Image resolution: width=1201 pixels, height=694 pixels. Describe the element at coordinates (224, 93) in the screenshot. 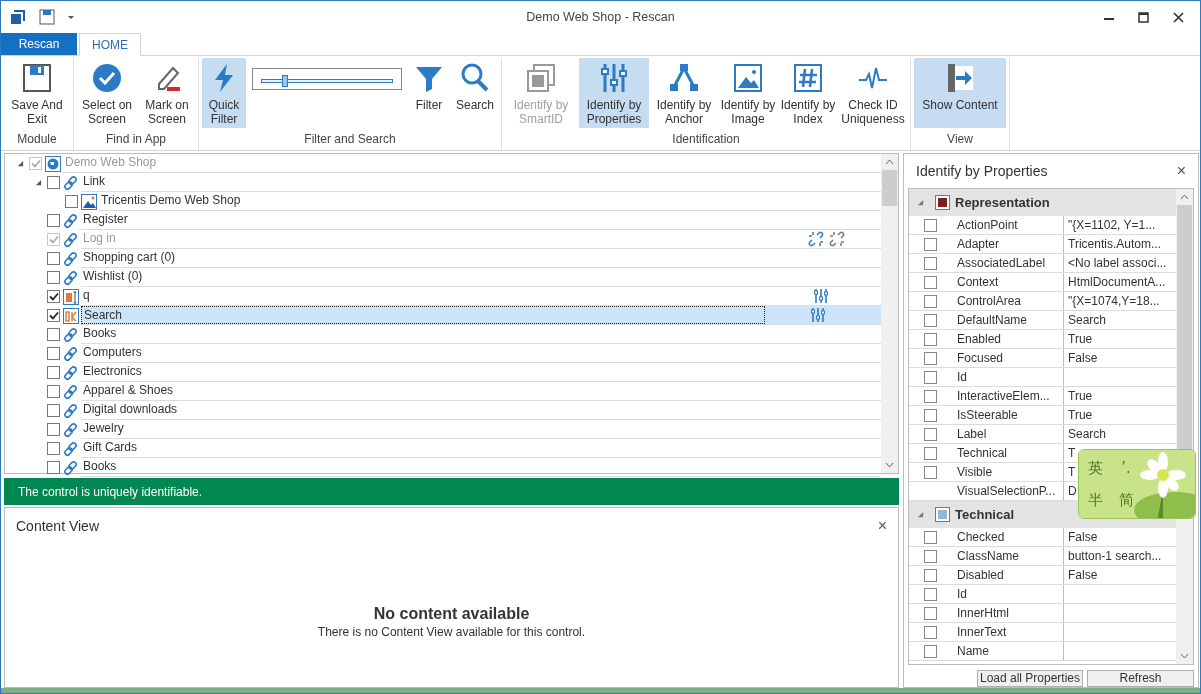

I see `ribbon-button: Quick Filter` at that location.